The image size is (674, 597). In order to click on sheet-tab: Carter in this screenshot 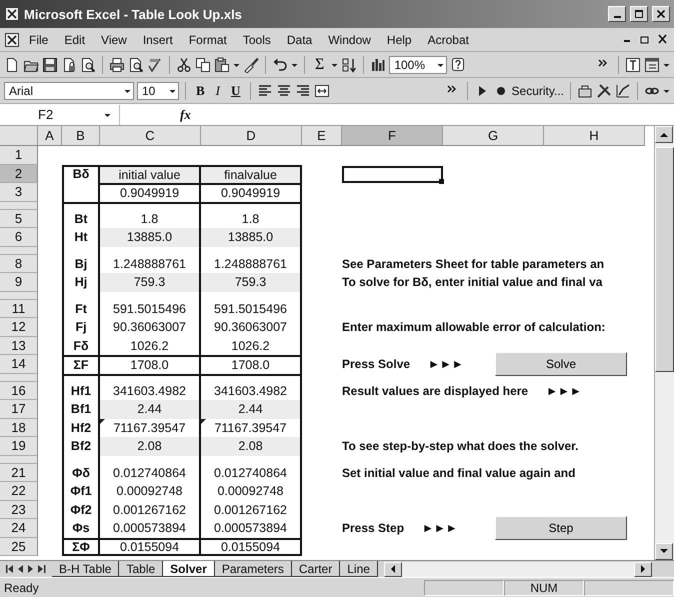, I will do `click(316, 569)`.